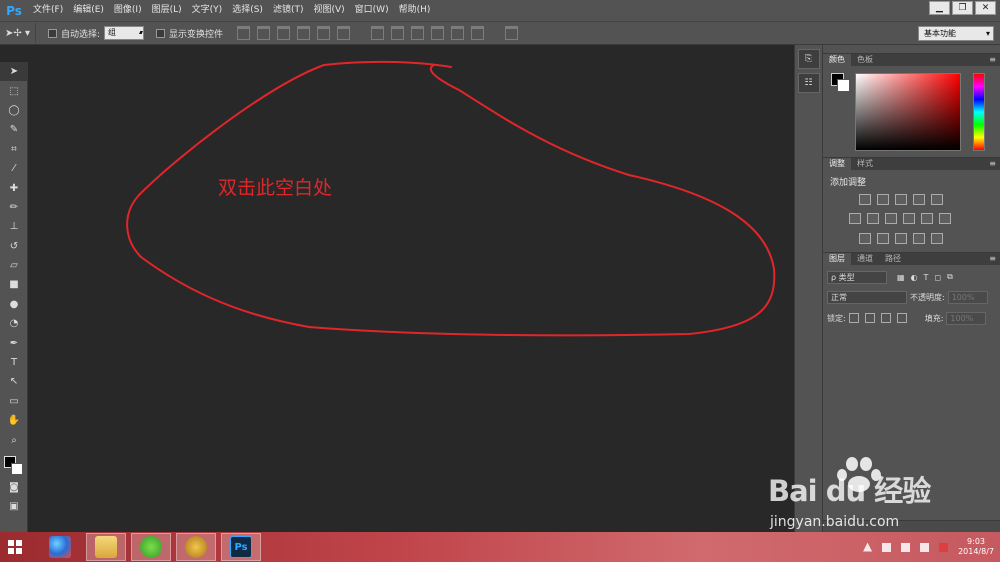 This screenshot has width=1000, height=562. I want to click on restore-button: ❐, so click(962, 8).